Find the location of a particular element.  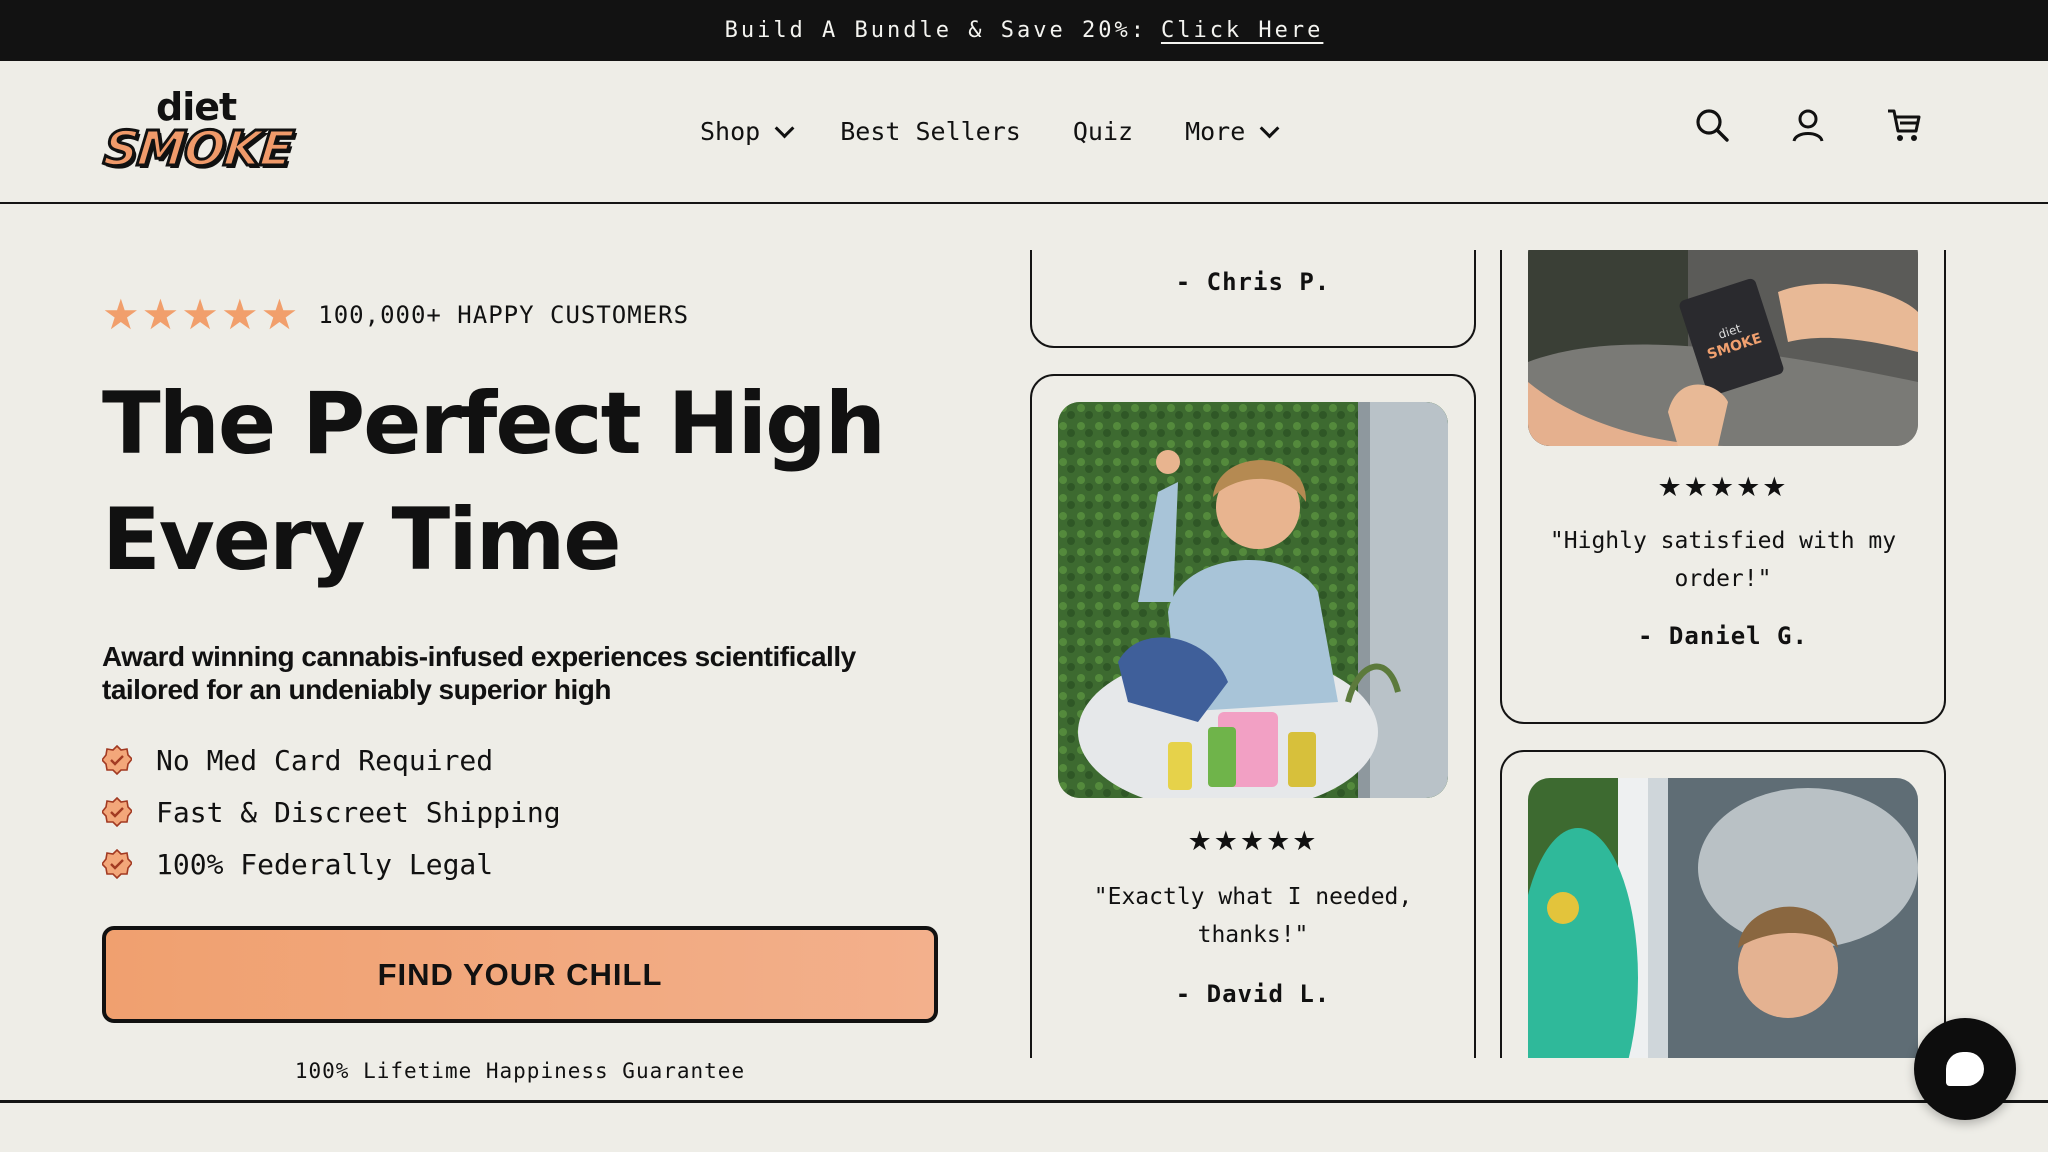

review-author: - Chris P. is located at coordinates (1253, 282).